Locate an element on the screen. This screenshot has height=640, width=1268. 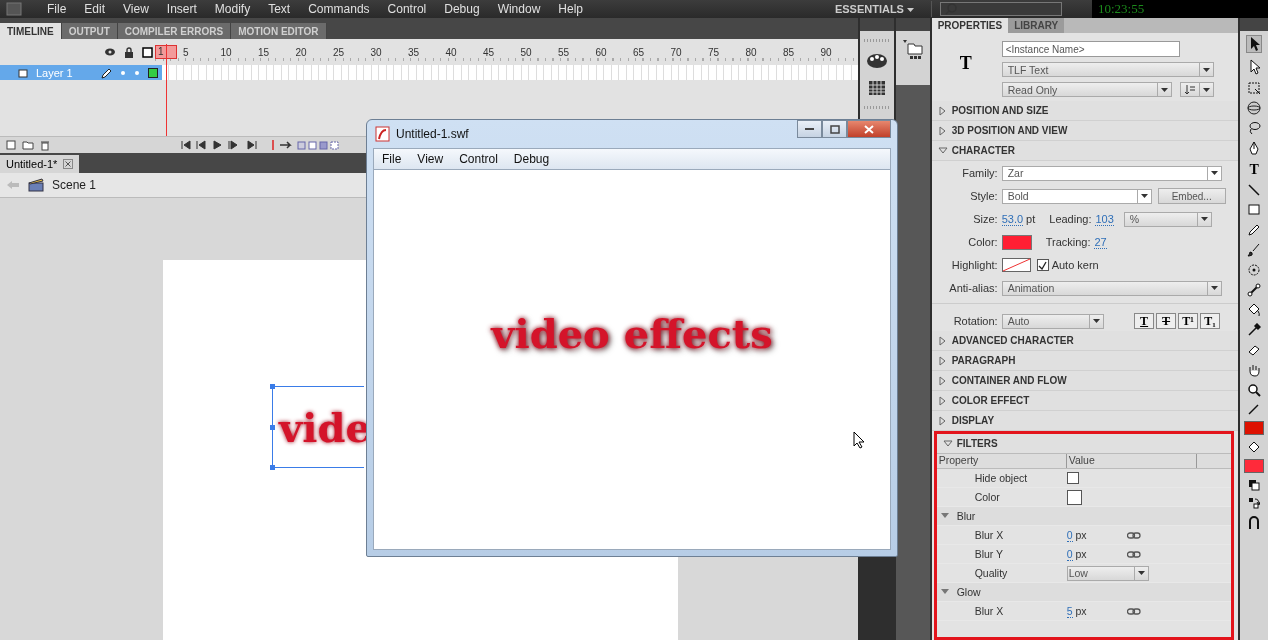
menu-item: Modify is located at coordinates (232, 9).